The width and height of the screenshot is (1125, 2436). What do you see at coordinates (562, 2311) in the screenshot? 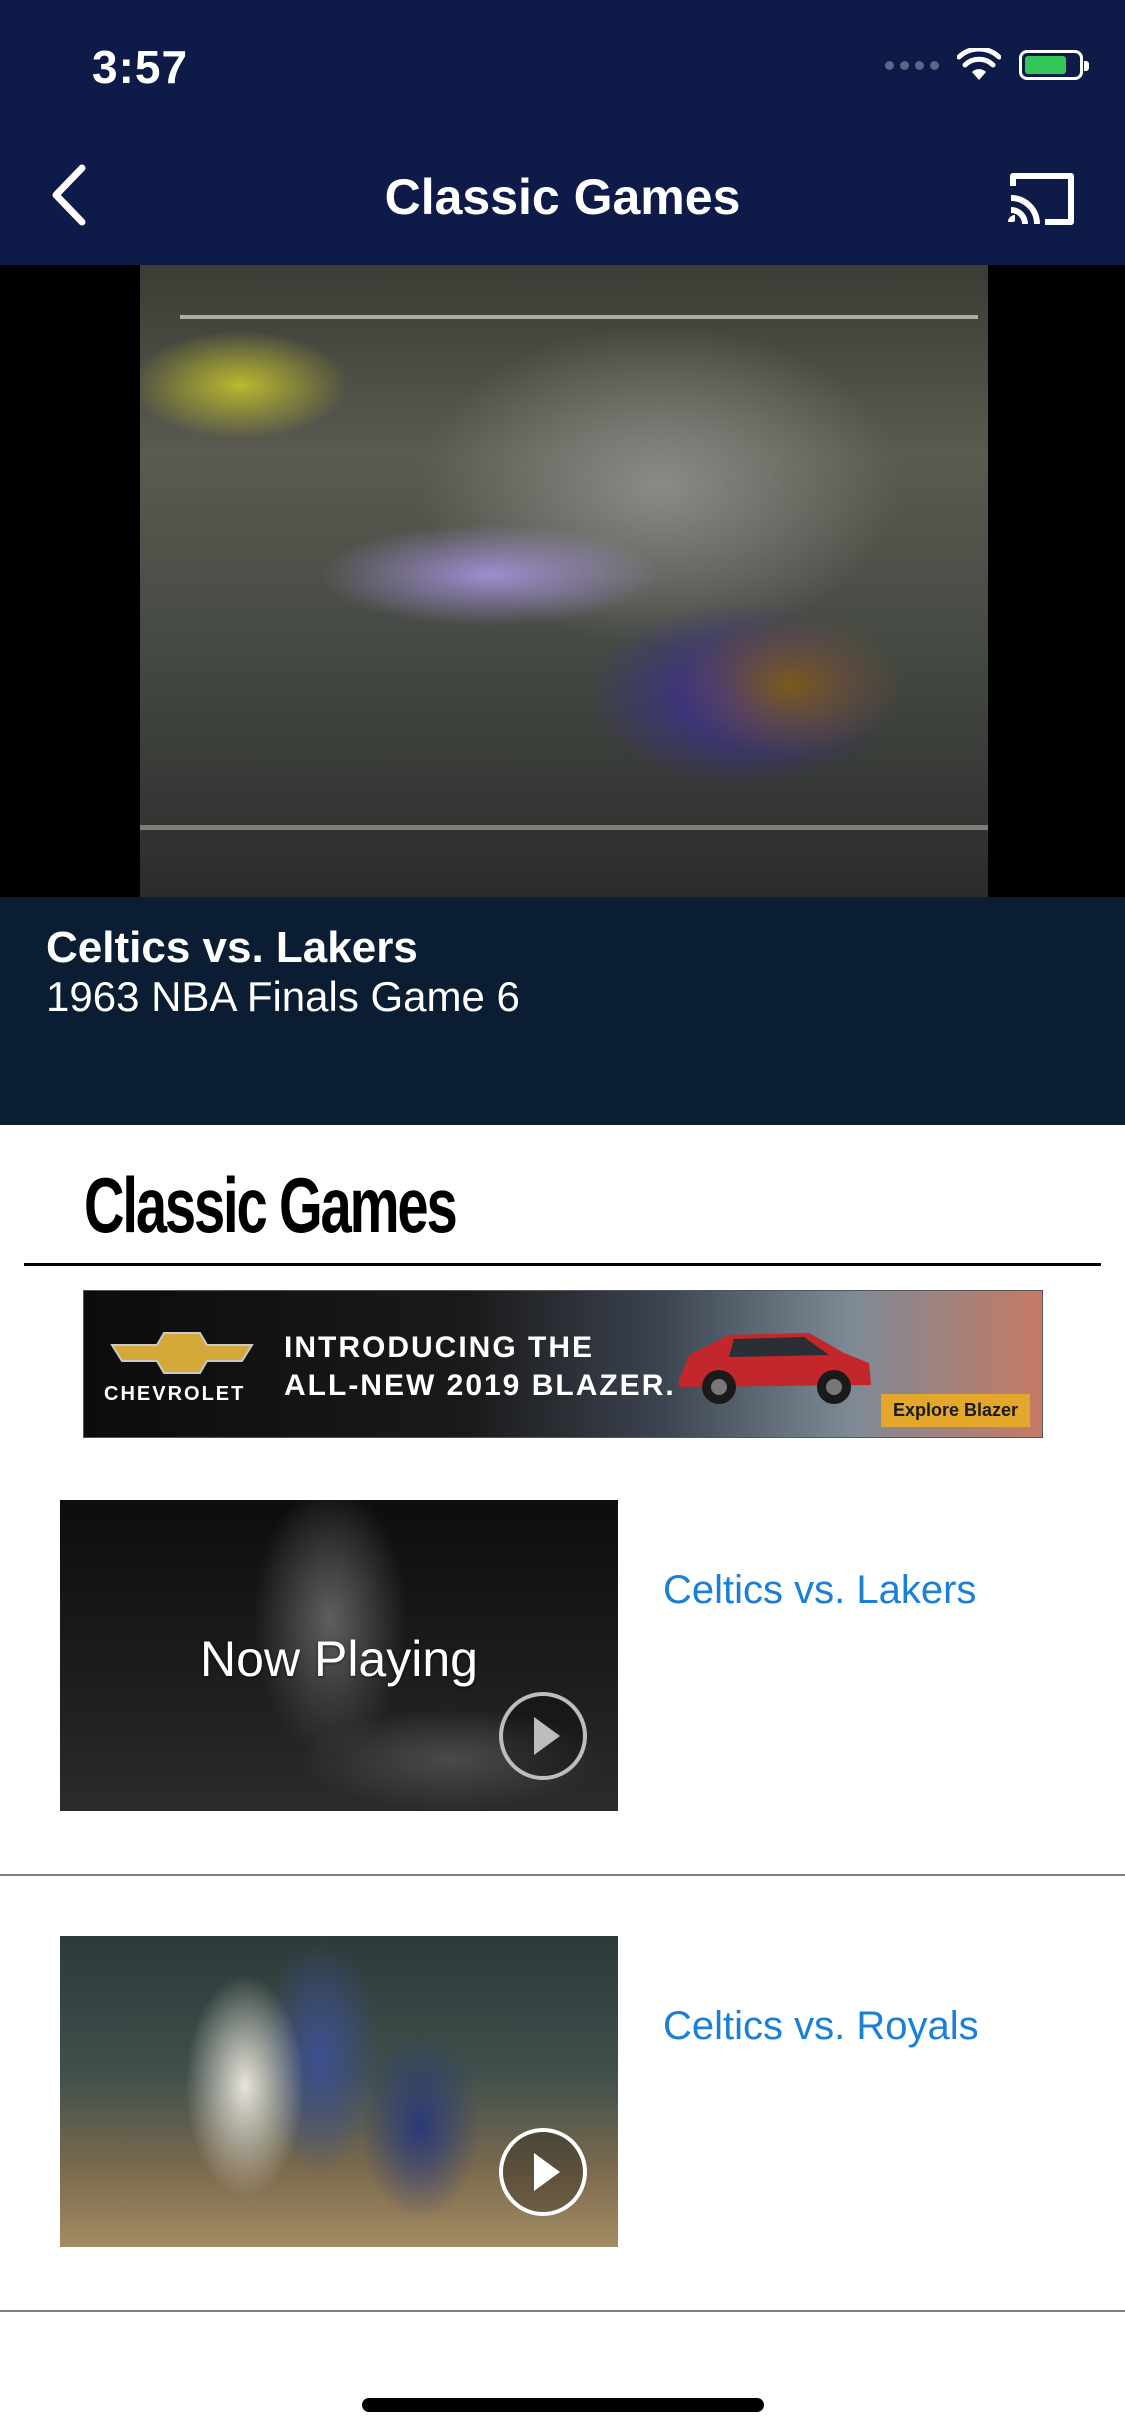
I see `list-divider` at bounding box center [562, 2311].